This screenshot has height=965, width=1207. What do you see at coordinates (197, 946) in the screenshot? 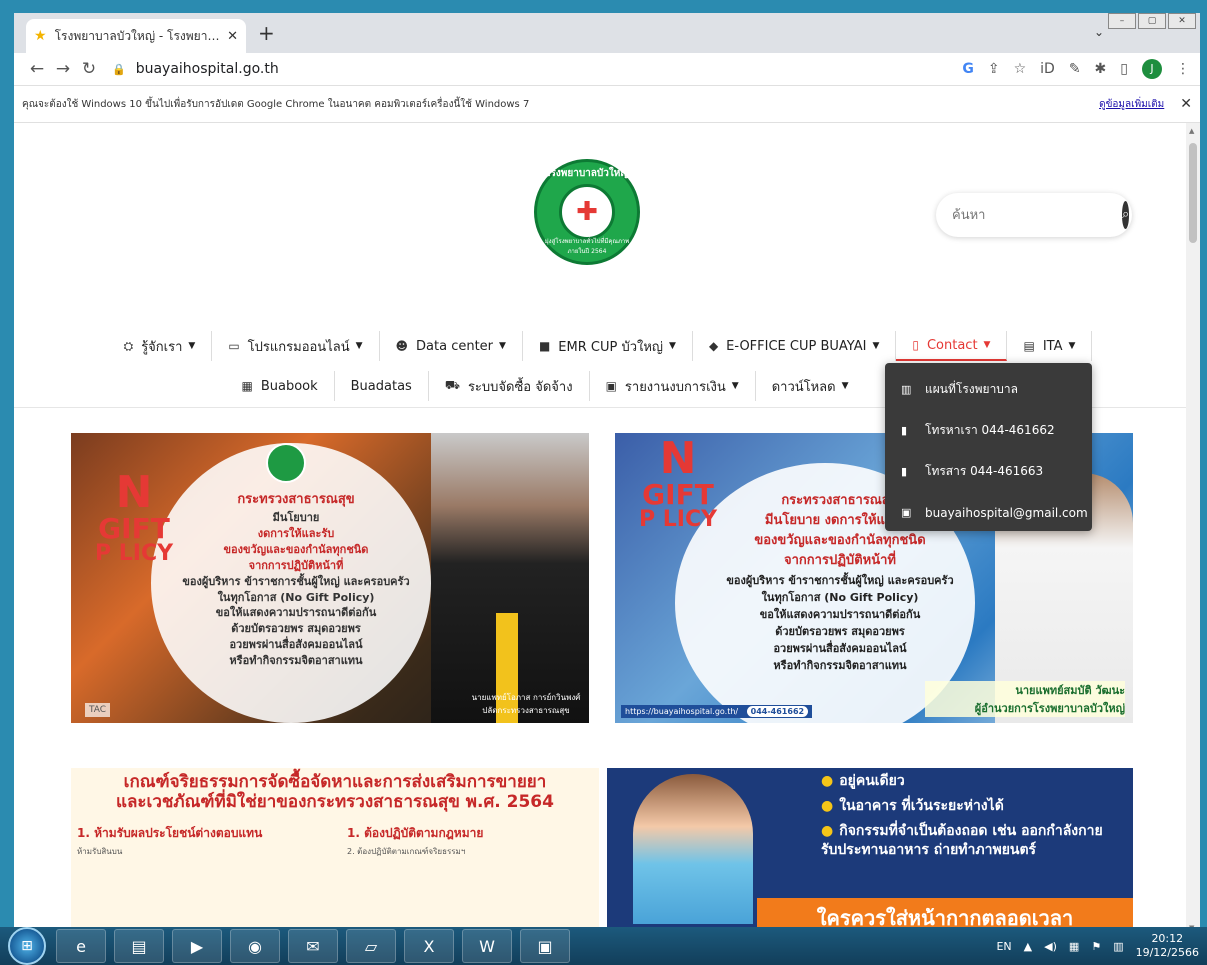
I see `media-player-icon: ▶` at bounding box center [197, 946].